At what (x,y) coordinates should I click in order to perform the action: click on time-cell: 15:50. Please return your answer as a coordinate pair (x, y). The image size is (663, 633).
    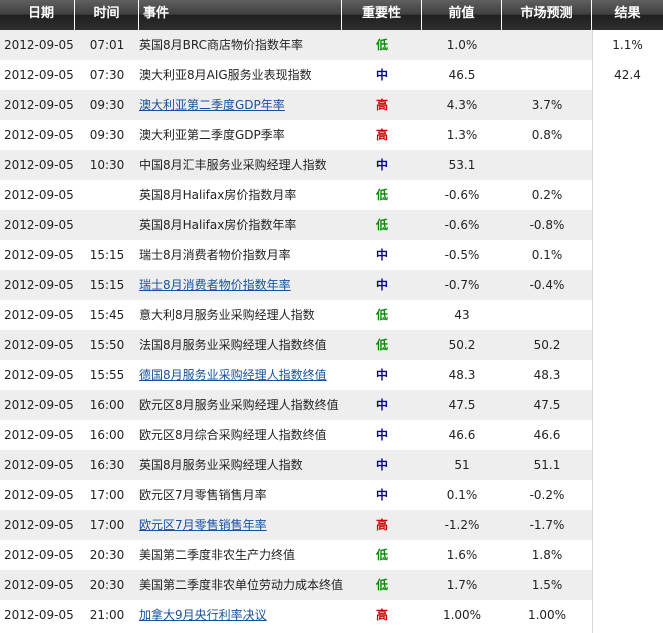
    Looking at the image, I should click on (107, 345).